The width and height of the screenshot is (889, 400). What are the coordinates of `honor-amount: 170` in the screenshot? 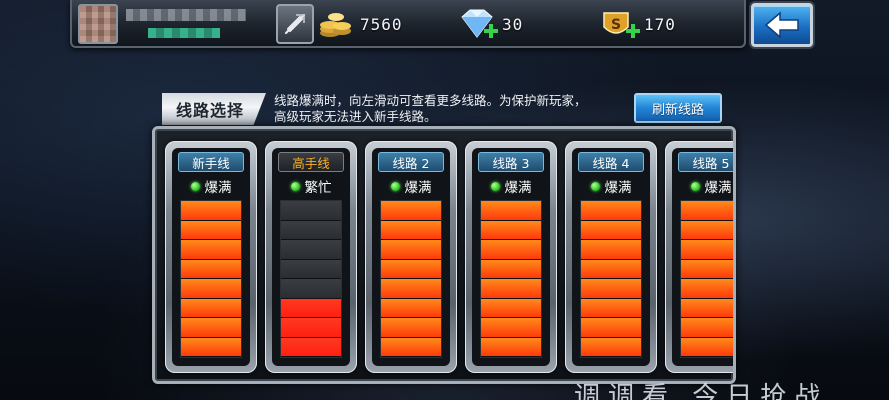 It's located at (660, 24).